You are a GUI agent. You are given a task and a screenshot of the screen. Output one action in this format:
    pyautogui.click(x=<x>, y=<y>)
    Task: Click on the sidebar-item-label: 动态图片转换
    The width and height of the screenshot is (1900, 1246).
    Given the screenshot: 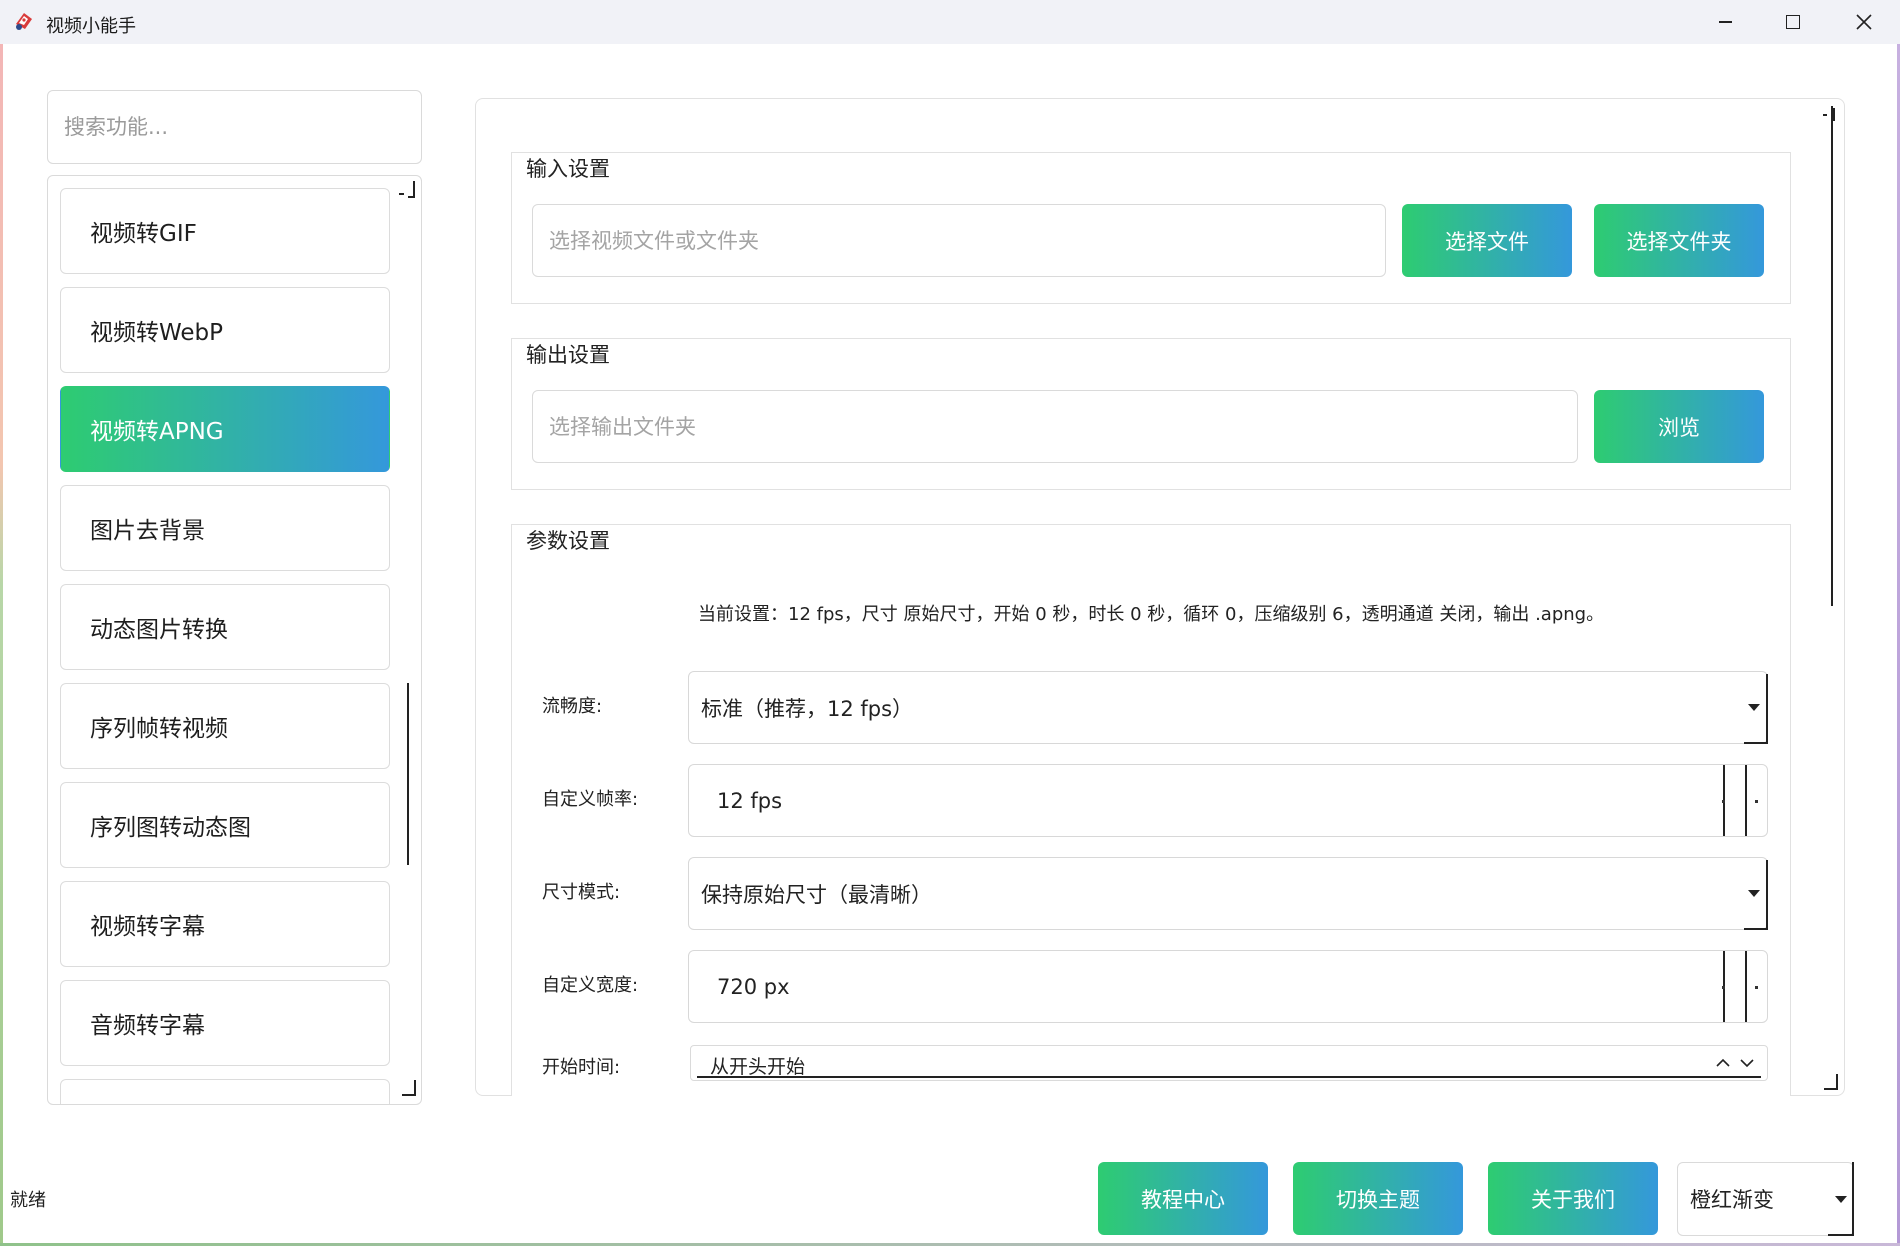 What is the action you would take?
    pyautogui.click(x=159, y=630)
    